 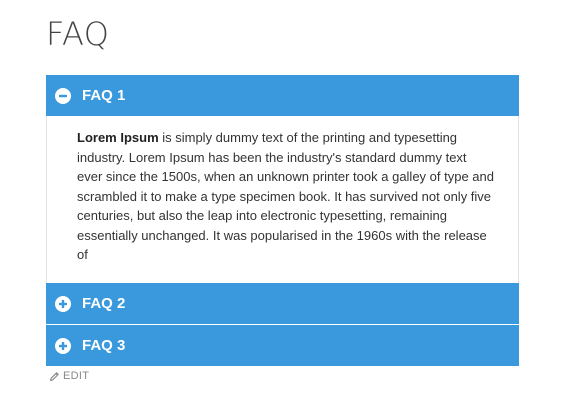 I want to click on faq-1-header: FAQ 1, so click(x=282, y=95).